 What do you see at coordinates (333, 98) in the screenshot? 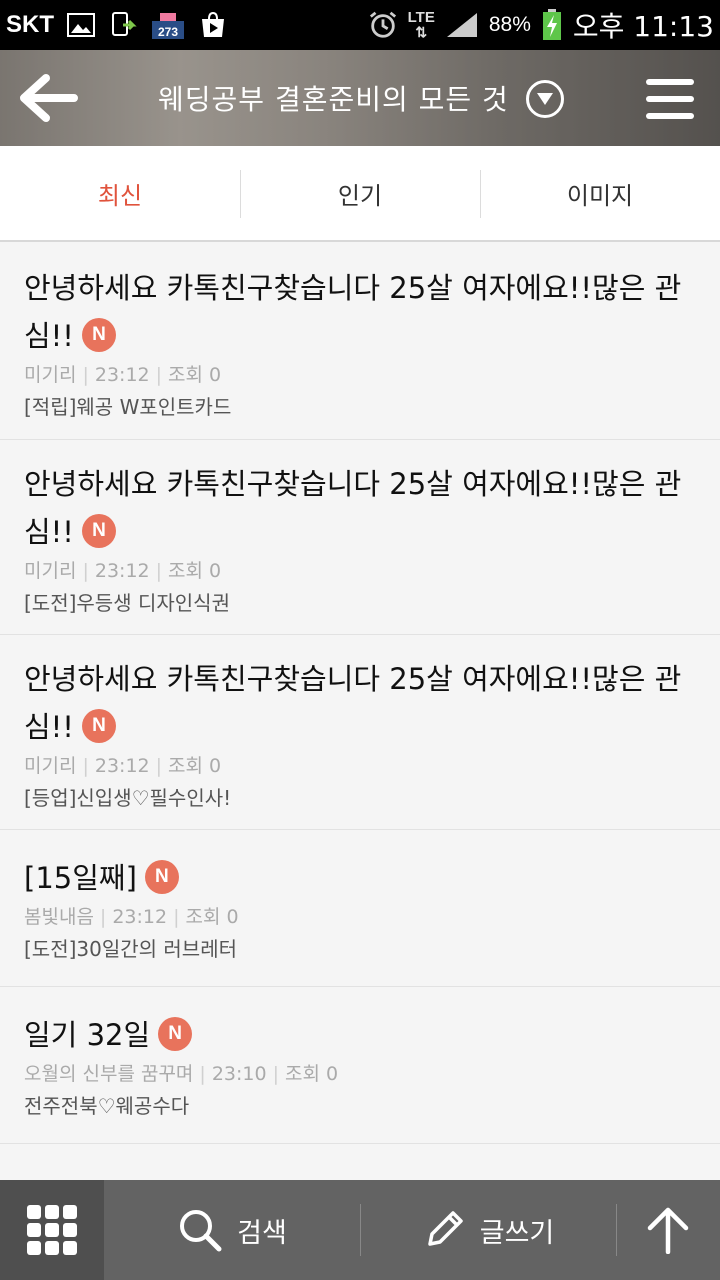
I see `page-title: 웨딩공부 결혼준비의 모든 것` at bounding box center [333, 98].